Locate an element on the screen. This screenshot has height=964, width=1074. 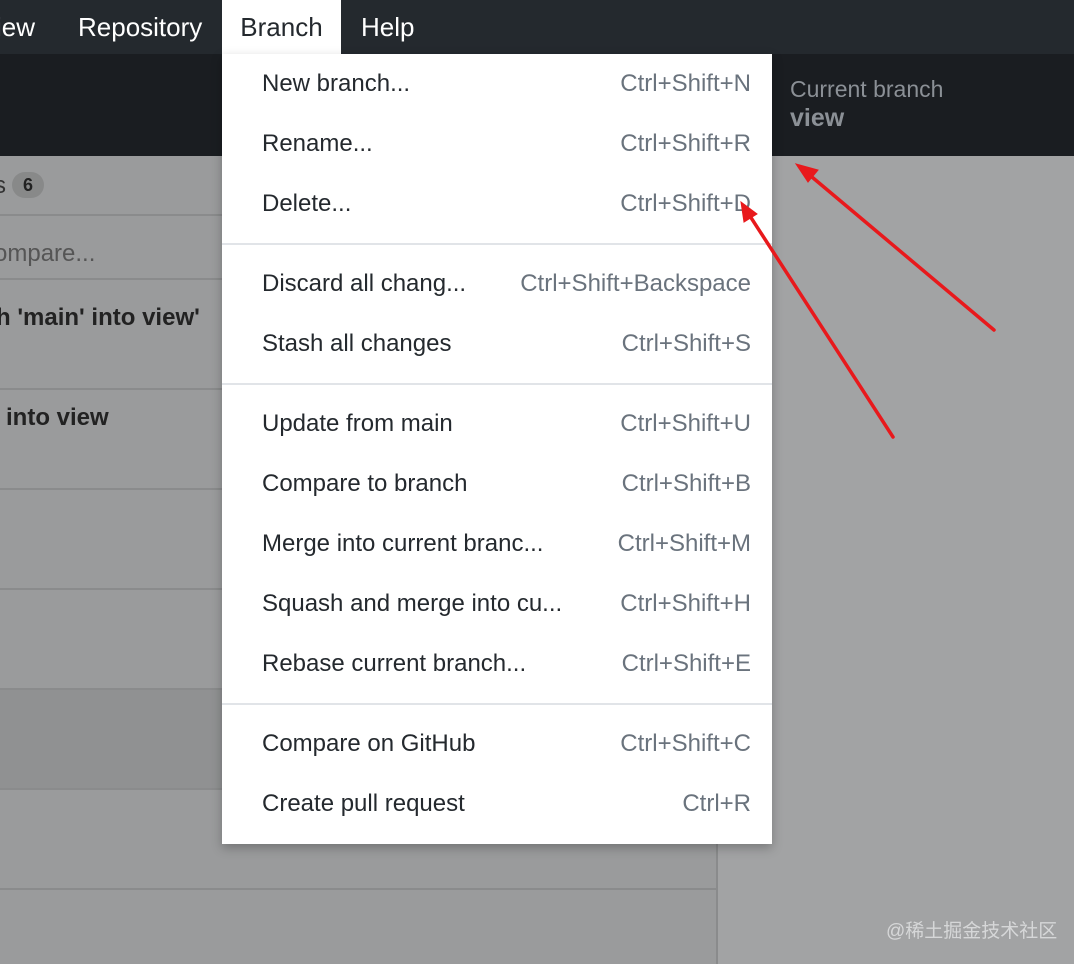
menu-item-stash-all-changes: Stash all changes Ctrl+Shift+S is located at coordinates (497, 344).